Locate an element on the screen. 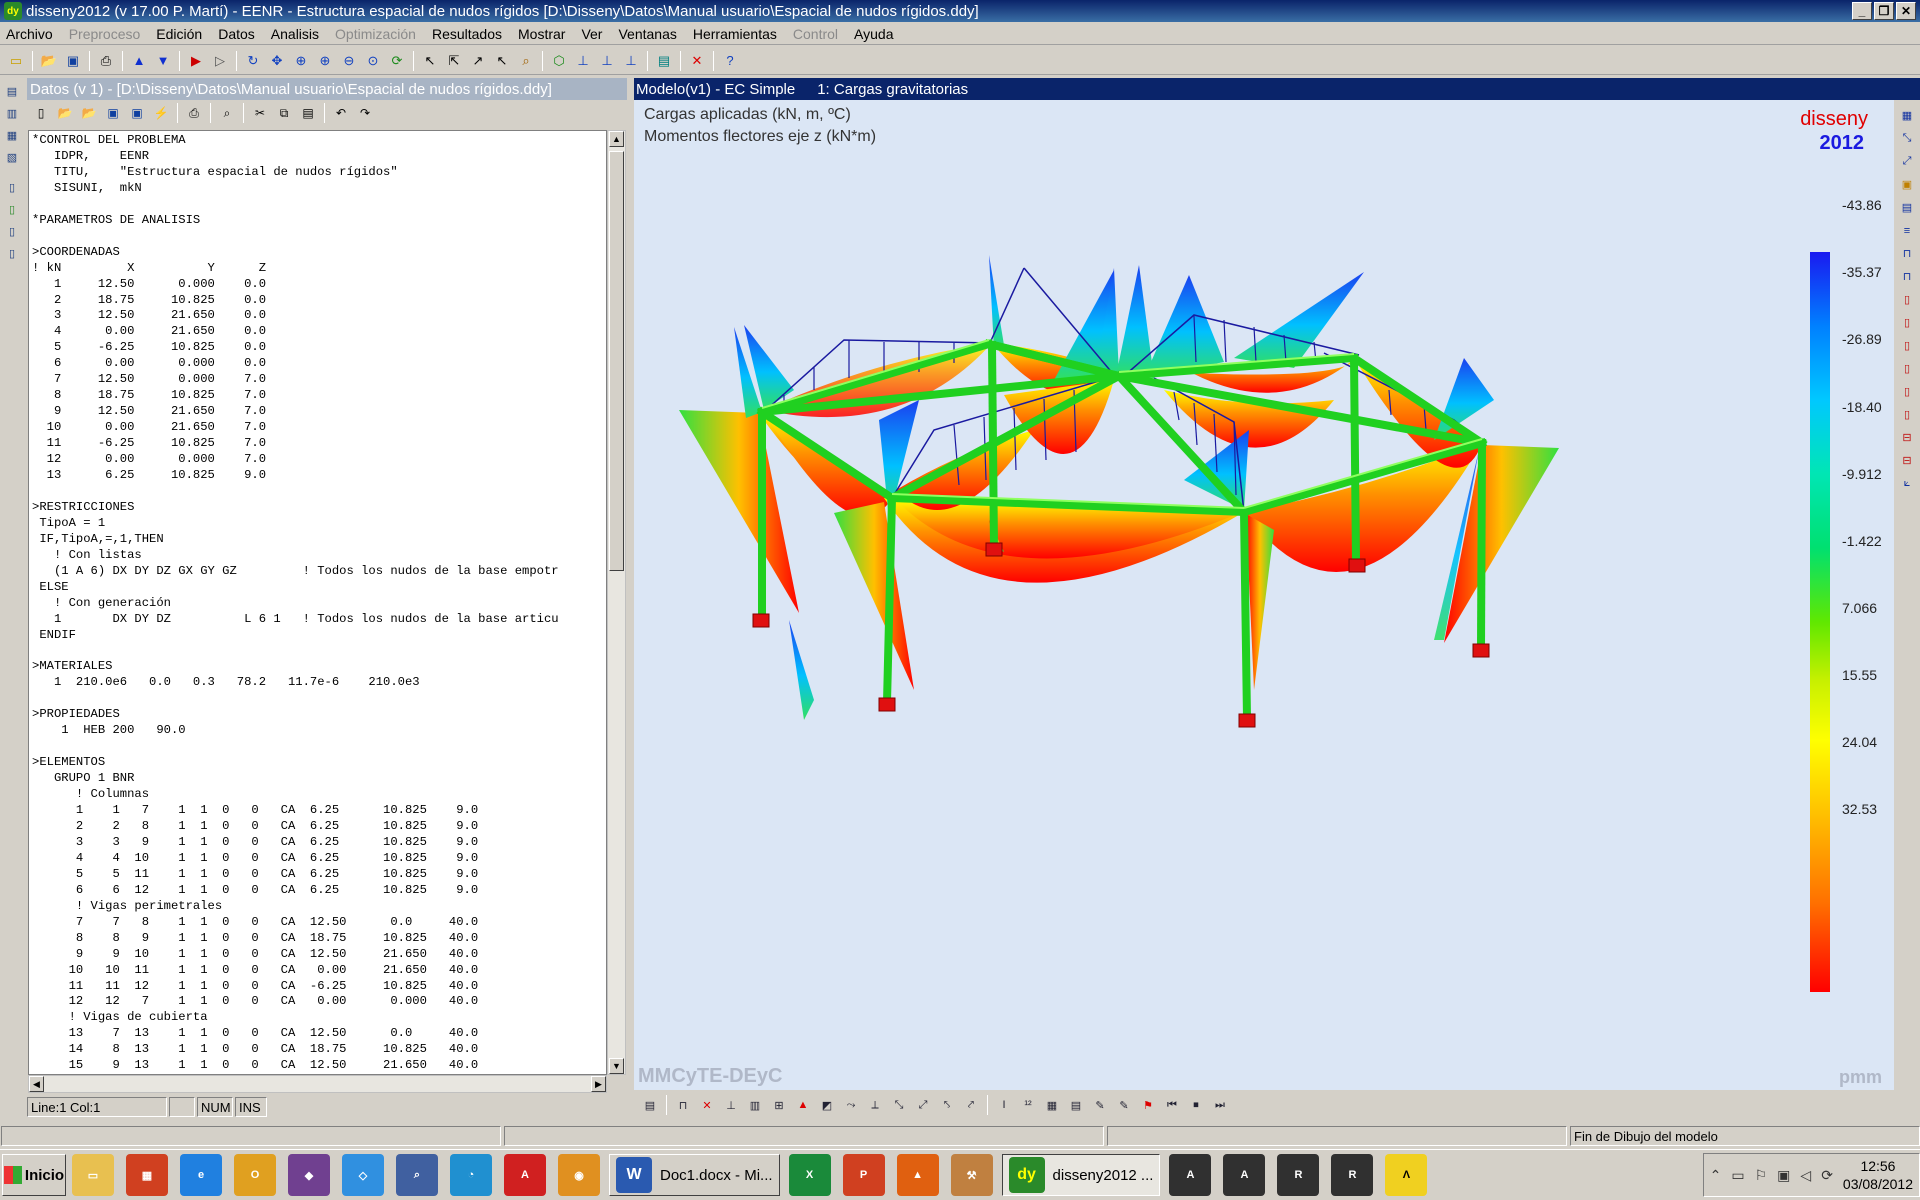  structure-icon: ⊓ is located at coordinates (683, 1105).